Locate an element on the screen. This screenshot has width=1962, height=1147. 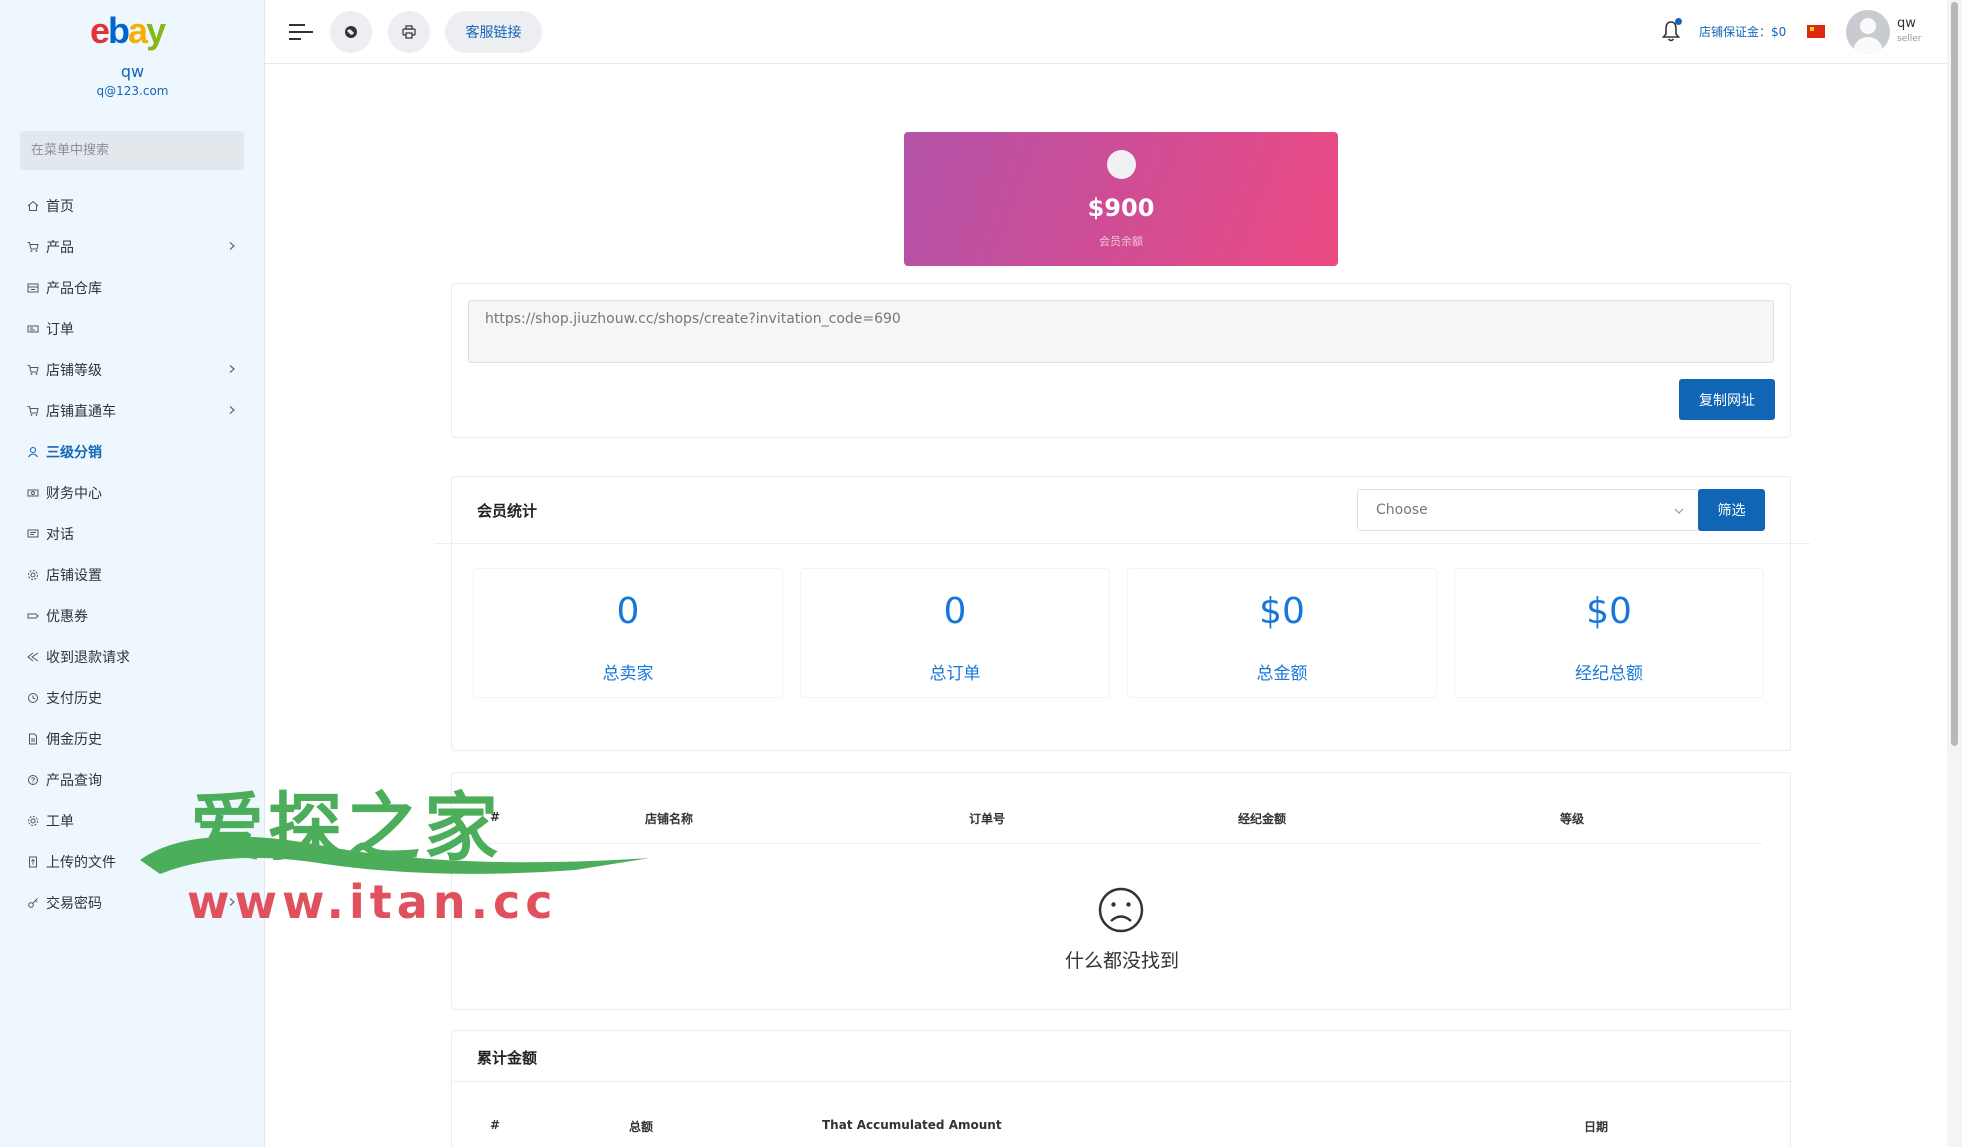
stats-title: 会员统计 is located at coordinates (507, 511).